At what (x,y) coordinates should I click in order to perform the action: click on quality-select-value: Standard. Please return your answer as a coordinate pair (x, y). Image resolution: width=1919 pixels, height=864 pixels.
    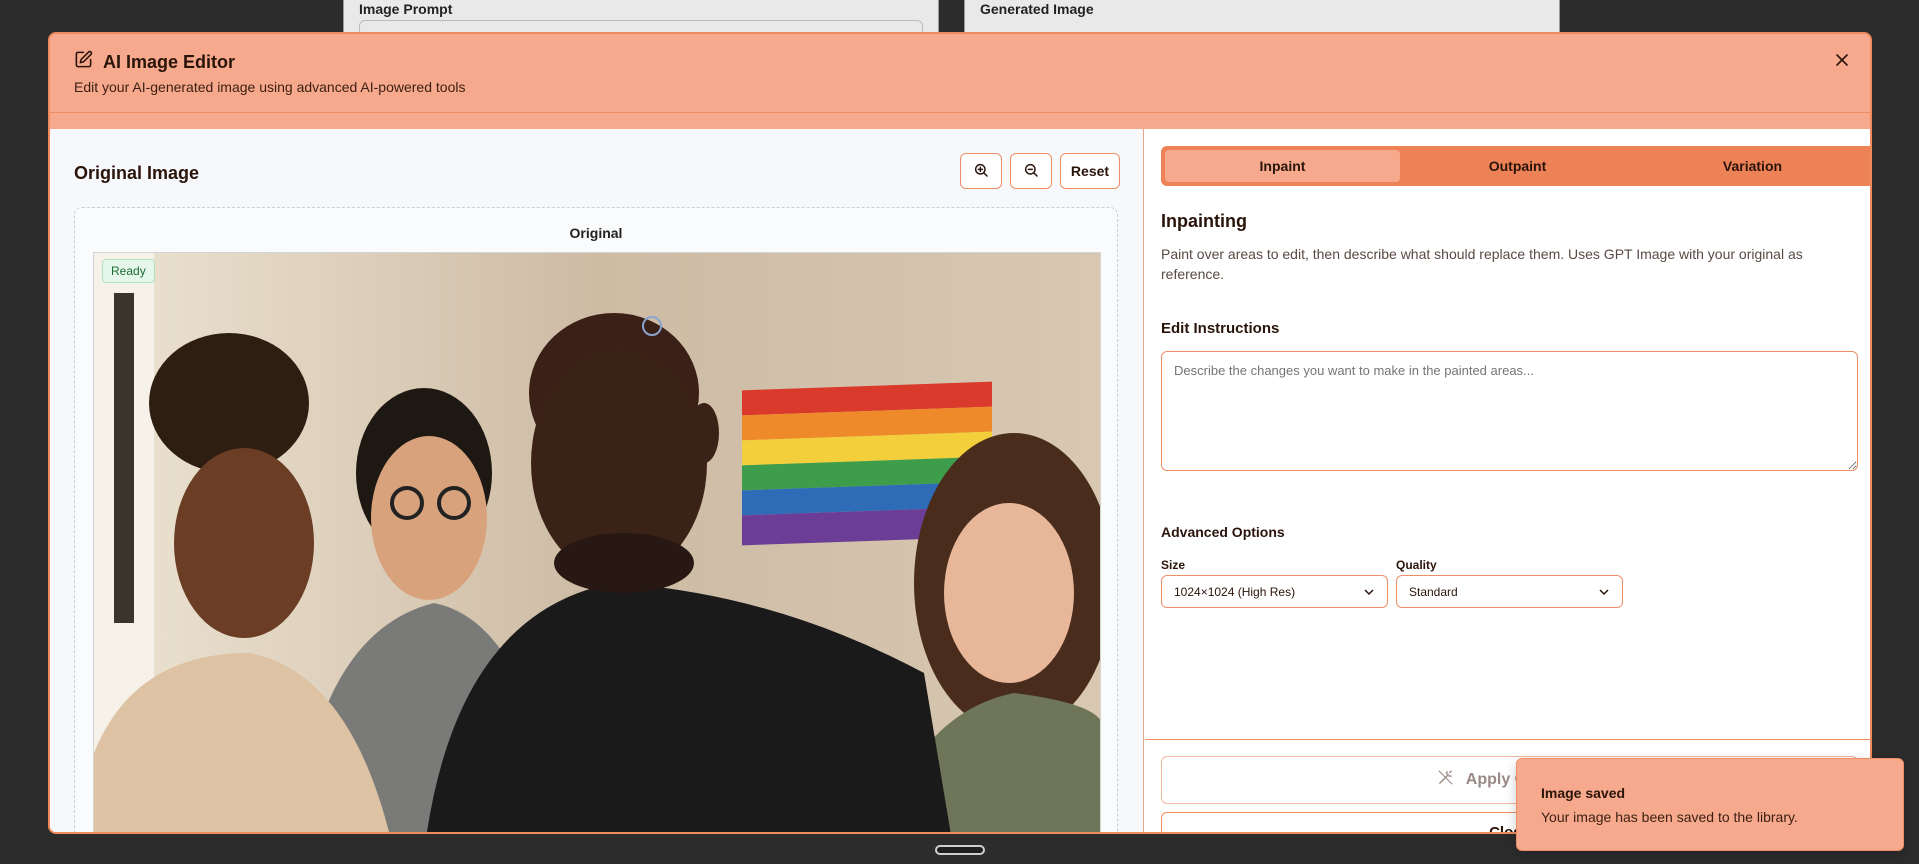
    Looking at the image, I should click on (1433, 591).